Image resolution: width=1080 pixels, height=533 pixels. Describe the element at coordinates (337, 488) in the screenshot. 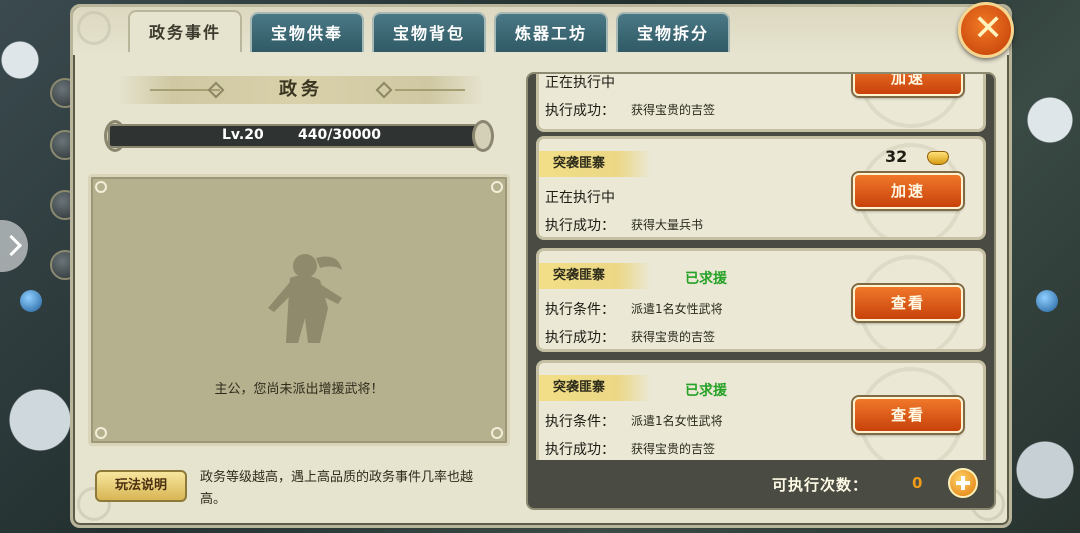

I see `help-description: 政务等级越高，遇上高品质的政务事件几率也越高。` at that location.